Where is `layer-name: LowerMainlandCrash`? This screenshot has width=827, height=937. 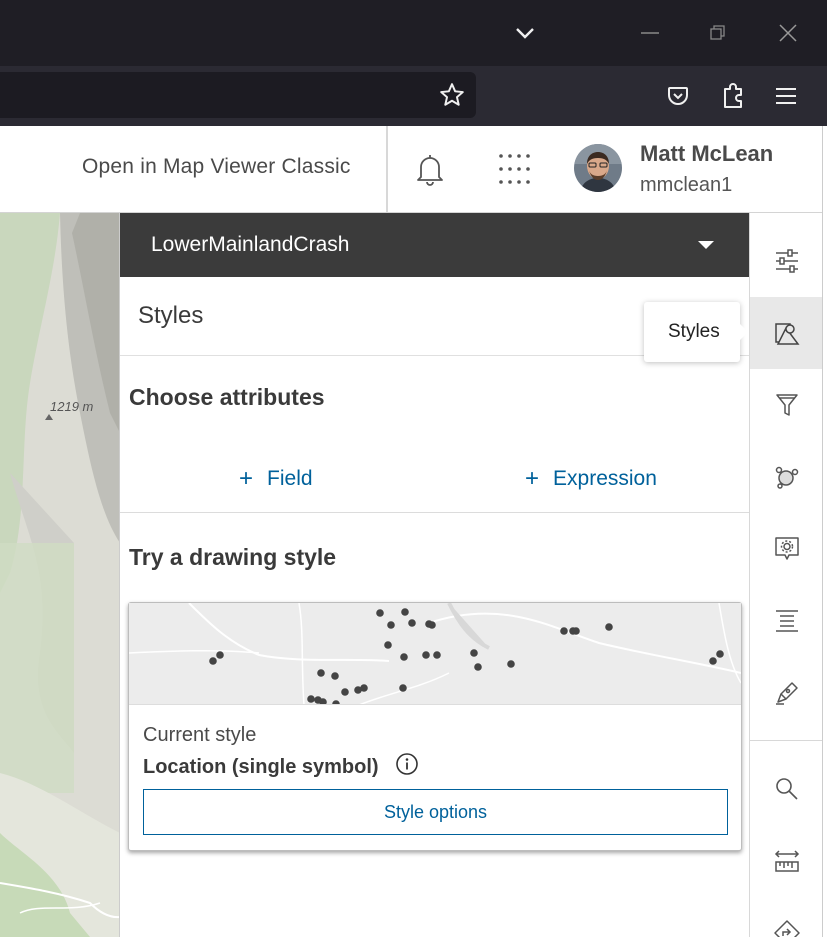
layer-name: LowerMainlandCrash is located at coordinates (250, 244).